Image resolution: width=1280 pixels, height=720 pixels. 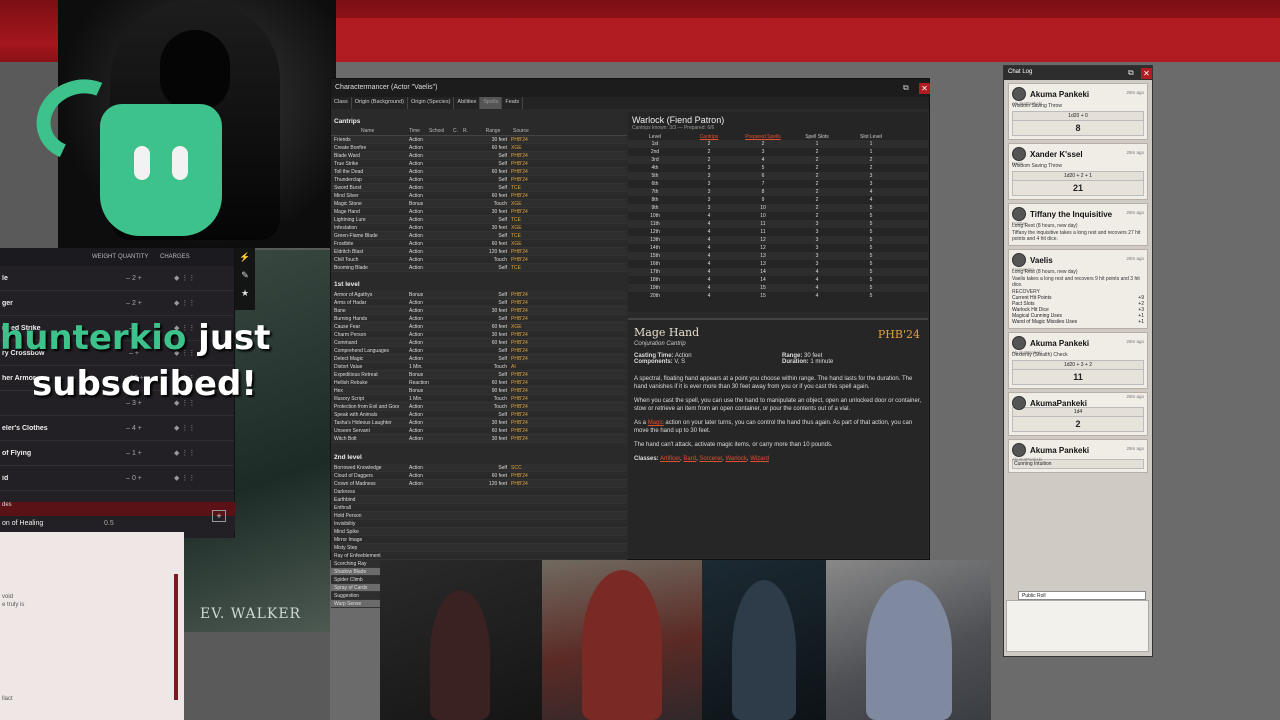 What do you see at coordinates (1078, 116) in the screenshot?
I see `roll-formula: 1d20 + 0` at bounding box center [1078, 116].